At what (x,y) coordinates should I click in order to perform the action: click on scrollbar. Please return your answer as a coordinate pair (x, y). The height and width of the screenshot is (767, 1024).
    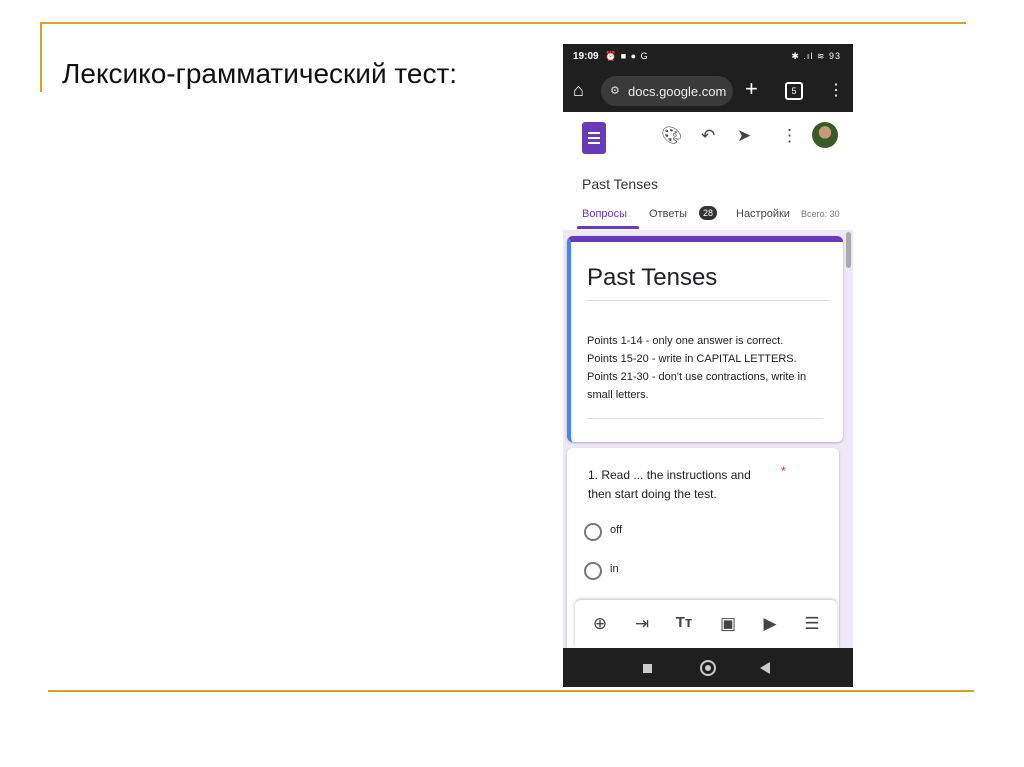
    Looking at the image, I should click on (848, 250).